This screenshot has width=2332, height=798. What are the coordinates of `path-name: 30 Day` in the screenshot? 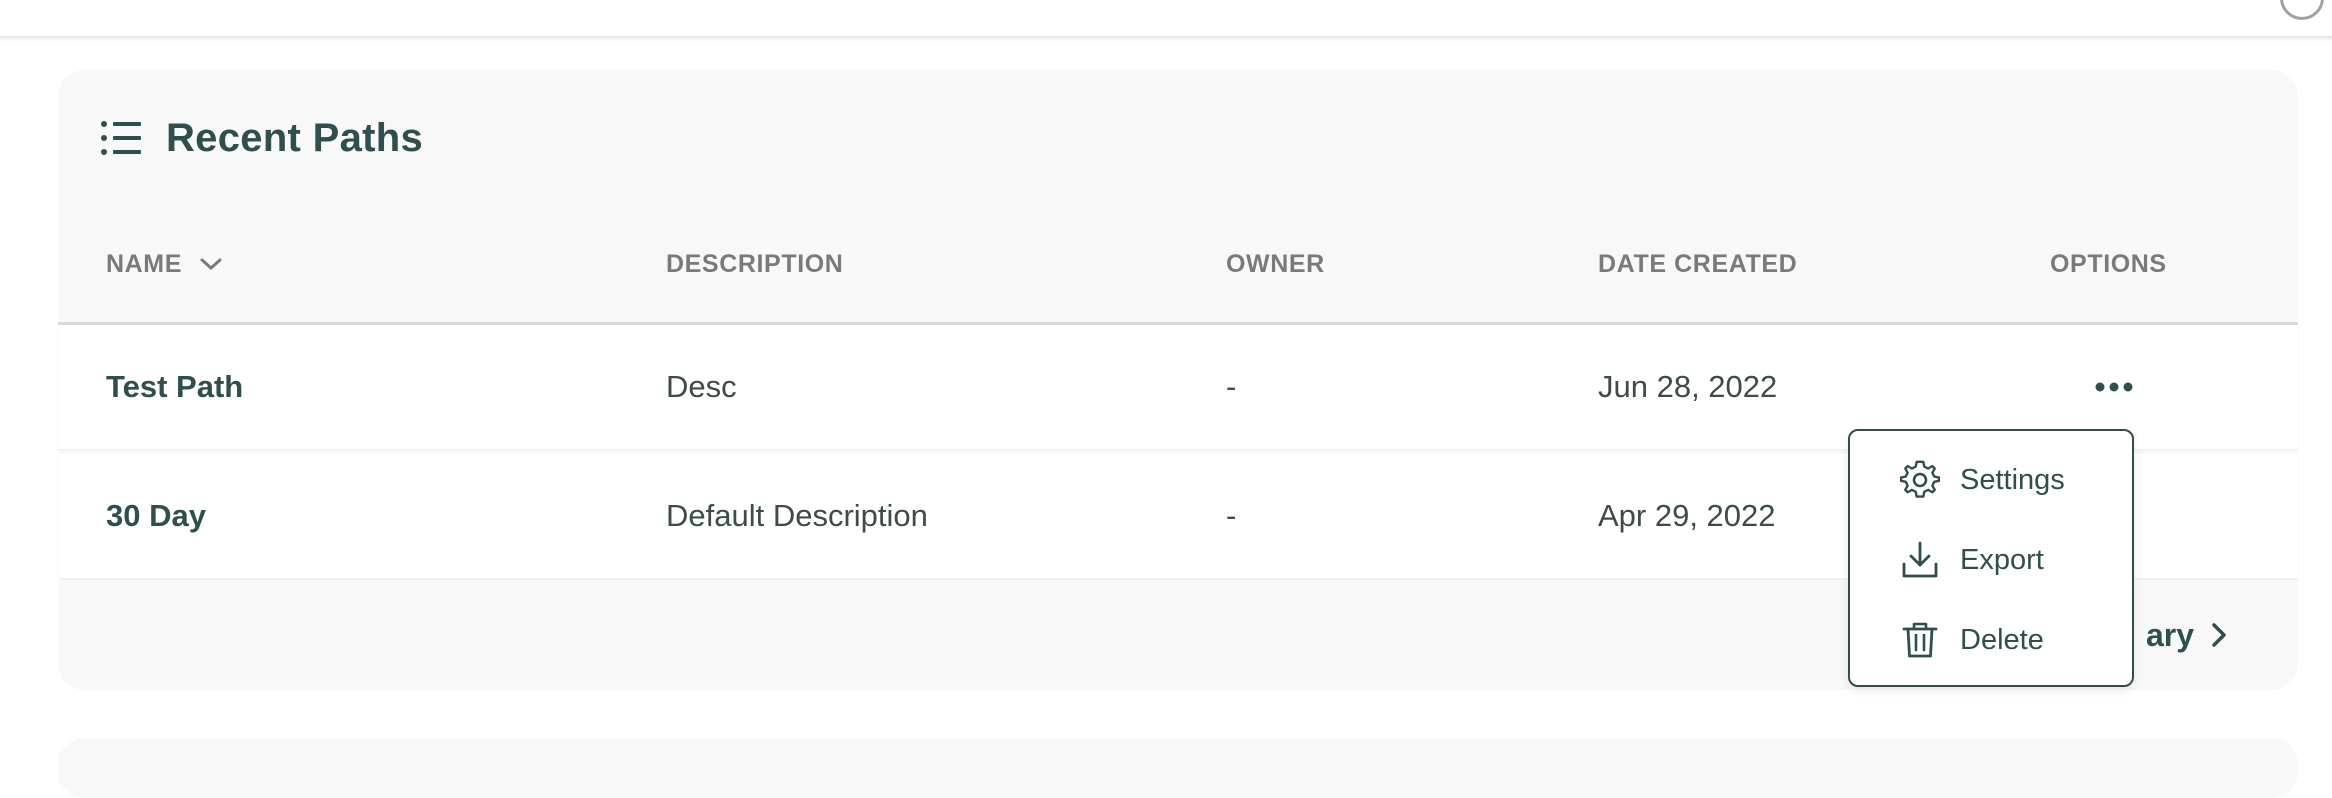 It's located at (156, 516).